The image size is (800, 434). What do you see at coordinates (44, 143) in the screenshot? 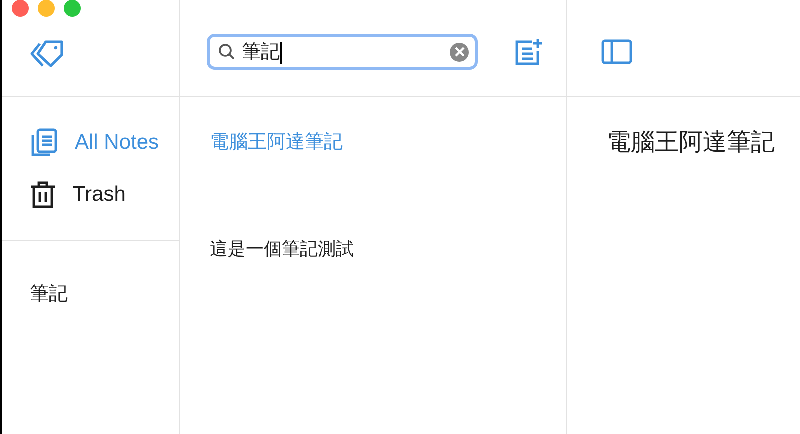
I see `notes-icon` at bounding box center [44, 143].